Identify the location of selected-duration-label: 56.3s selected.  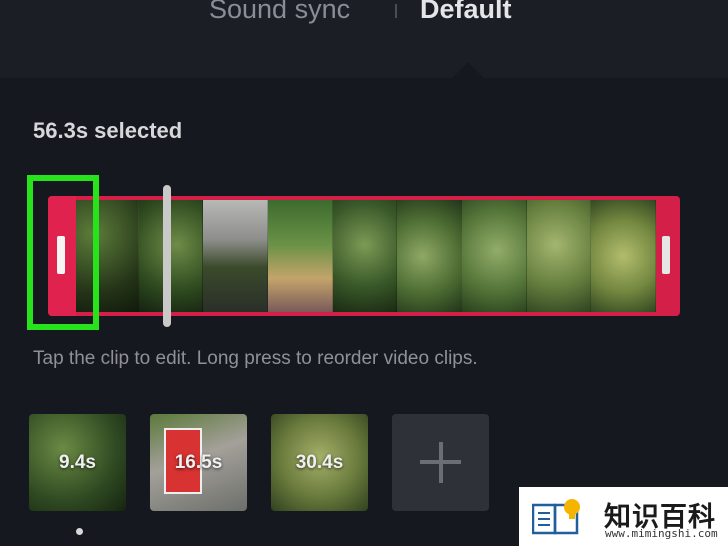
(108, 130).